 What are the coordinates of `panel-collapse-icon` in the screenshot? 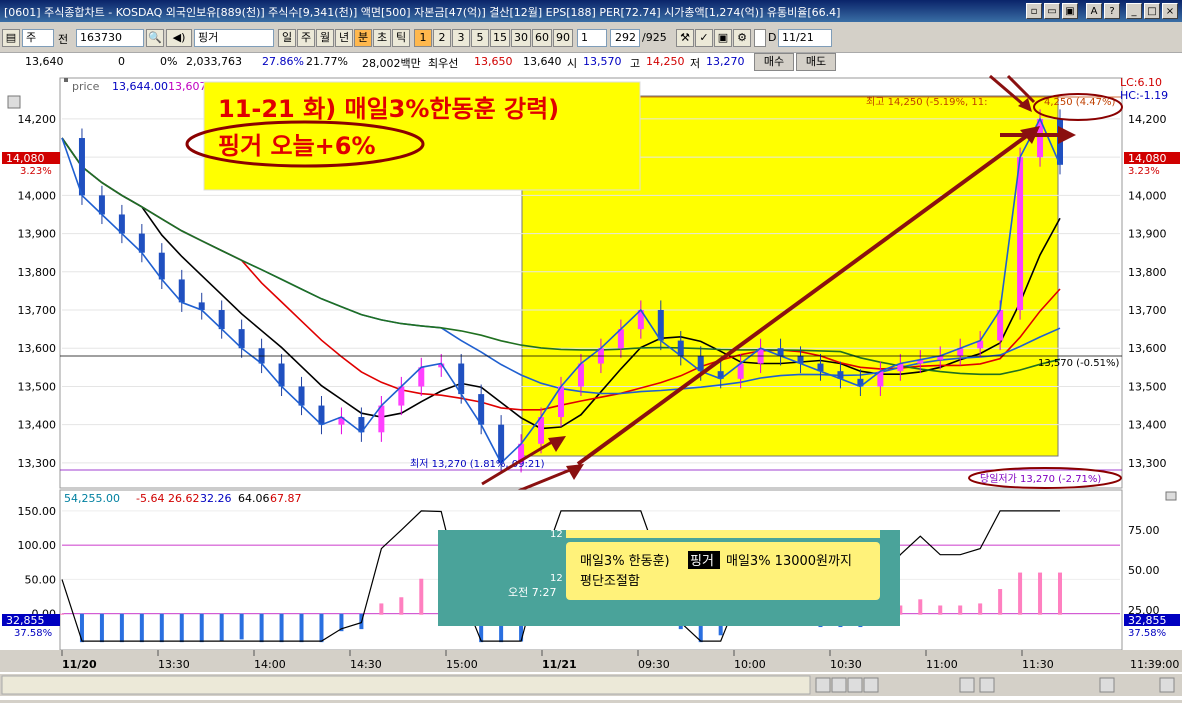 It's located at (1171, 496).